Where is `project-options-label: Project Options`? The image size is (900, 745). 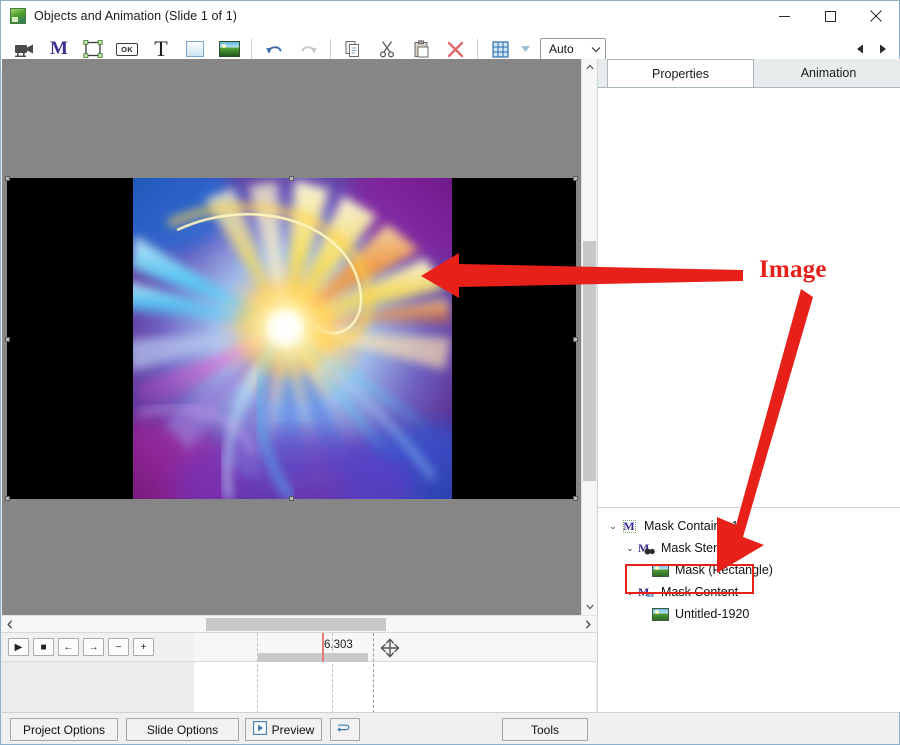 project-options-label: Project Options is located at coordinates (64, 729).